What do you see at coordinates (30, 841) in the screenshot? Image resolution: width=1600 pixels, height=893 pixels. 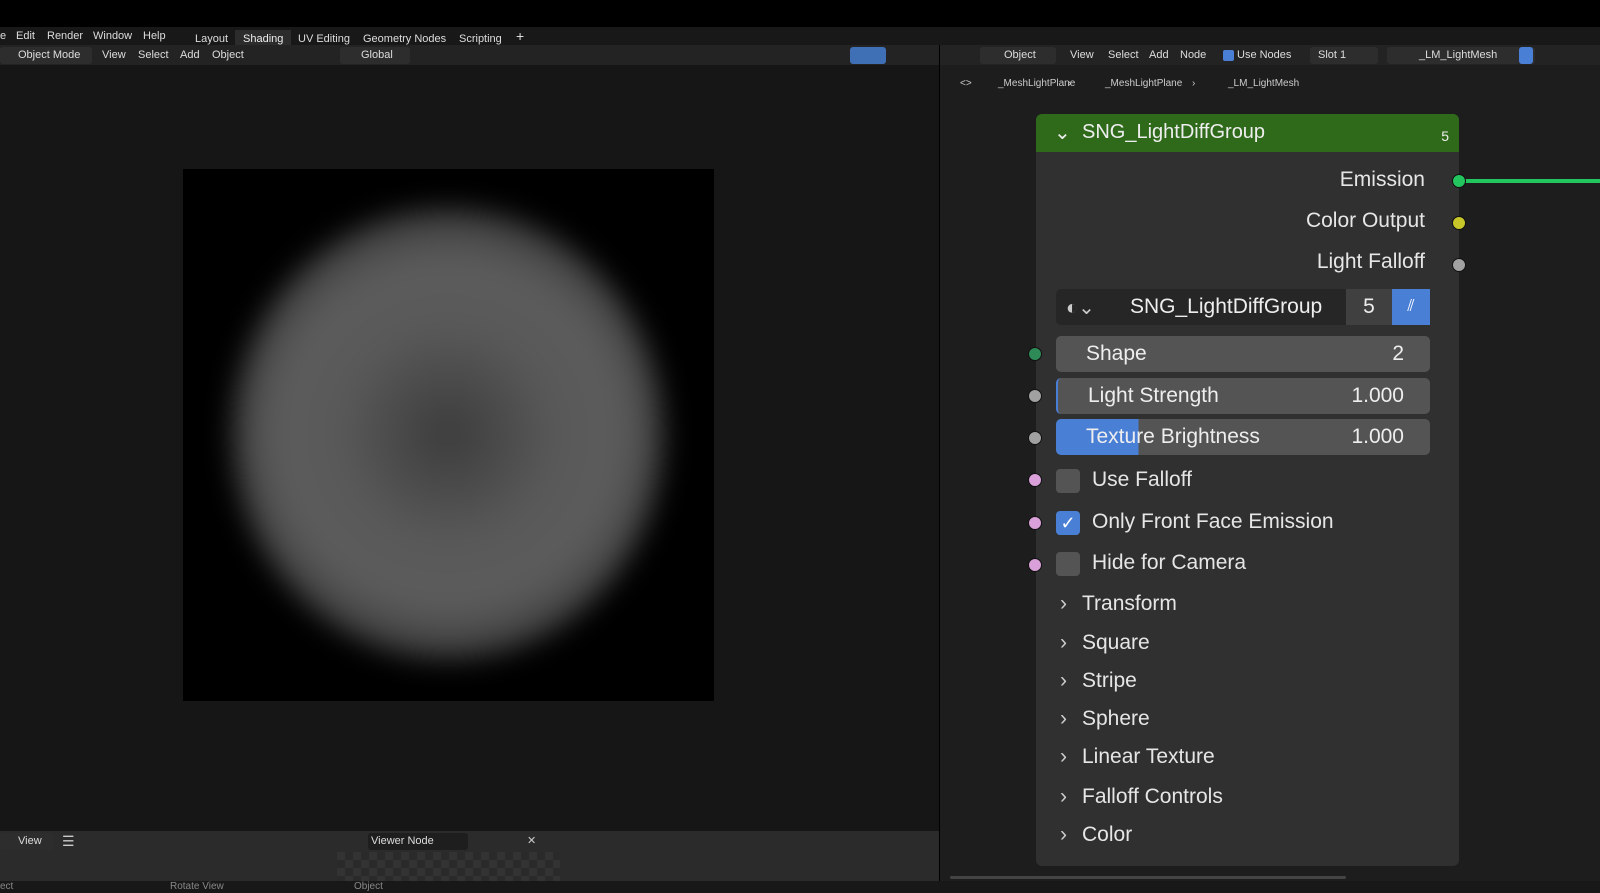 I see `image-view-menu: View` at bounding box center [30, 841].